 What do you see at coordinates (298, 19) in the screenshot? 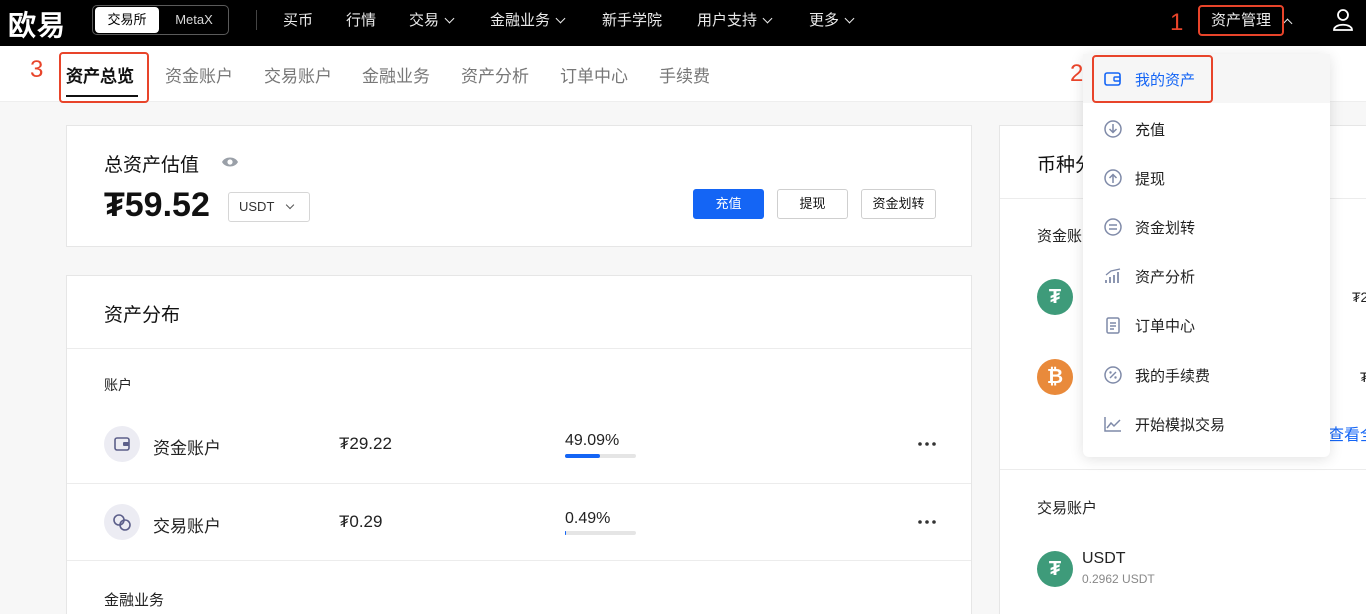
I see `nav-buy-crypto: 买币` at bounding box center [298, 19].